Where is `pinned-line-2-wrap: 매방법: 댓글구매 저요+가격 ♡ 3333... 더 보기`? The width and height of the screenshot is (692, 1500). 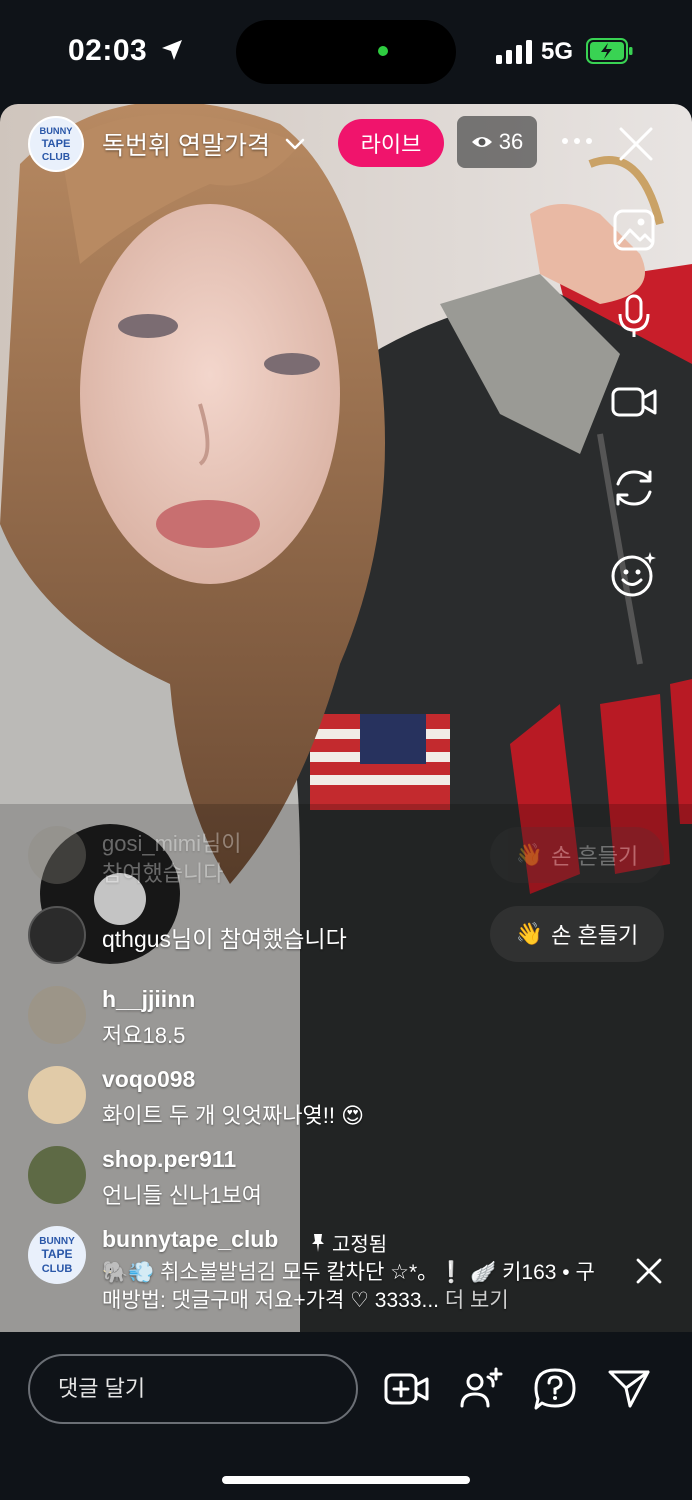
pinned-line-2-wrap: 매방법: 댓글구매 저요+가격 ♡ 3333... 더 보기 is located at coordinates (305, 1299).